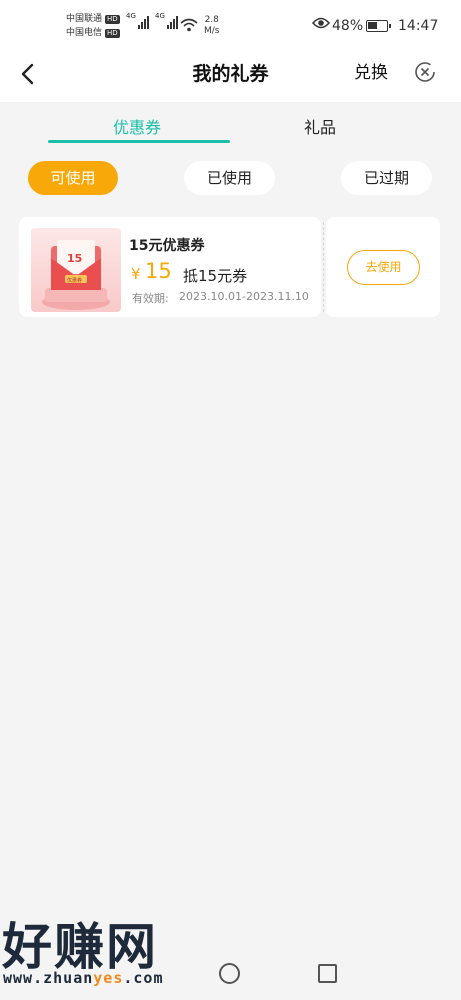  What do you see at coordinates (383, 267) in the screenshot?
I see `use-coupon-button: 去使用` at bounding box center [383, 267].